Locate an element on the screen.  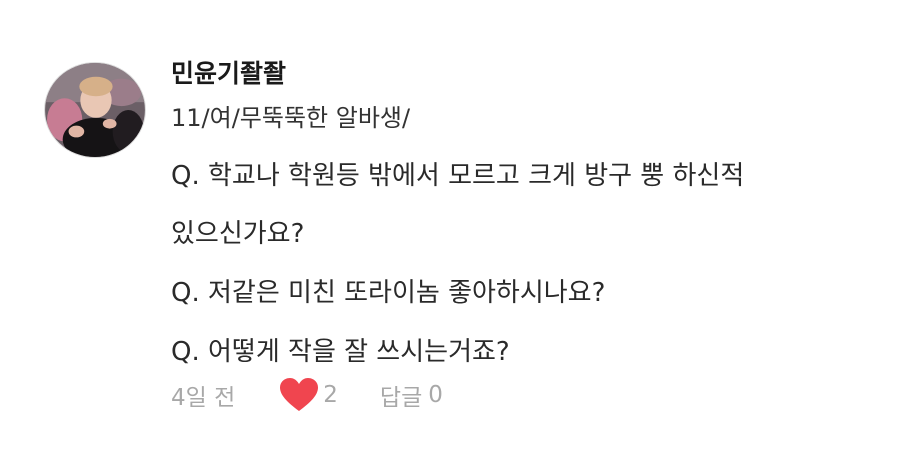
like-button: 2 is located at coordinates (308, 395).